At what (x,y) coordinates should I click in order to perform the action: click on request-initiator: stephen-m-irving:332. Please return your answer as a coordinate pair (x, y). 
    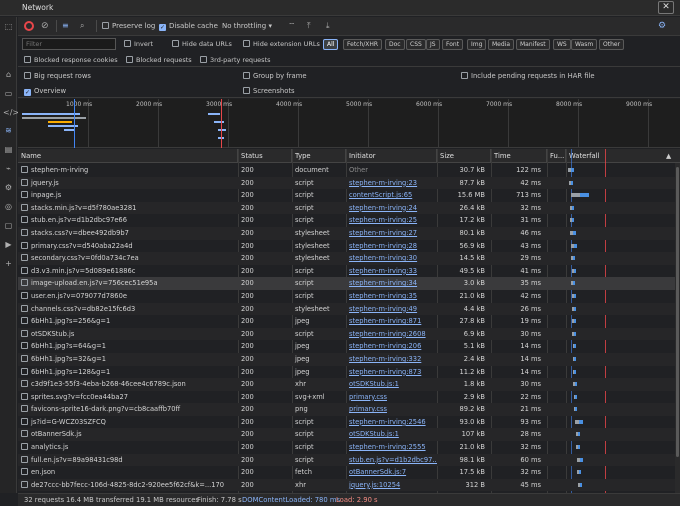
    Looking at the image, I should click on (391, 359).